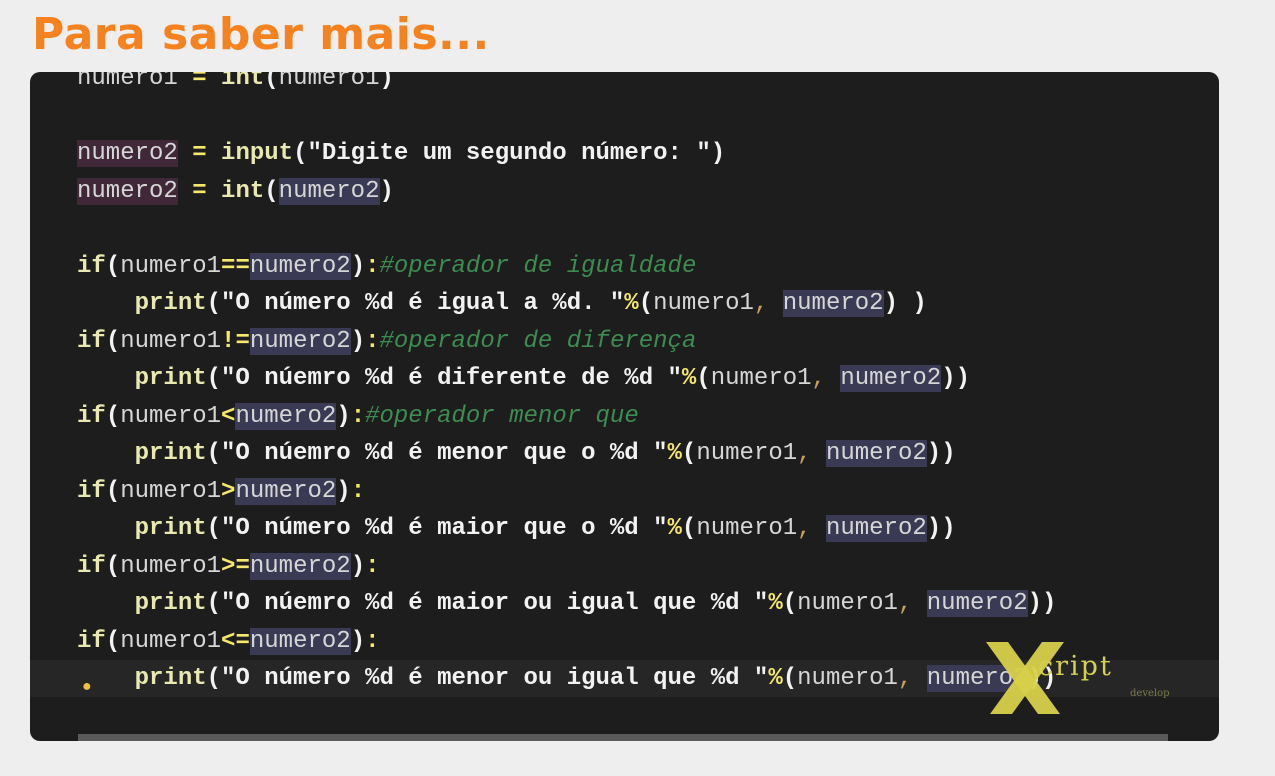  Describe the element at coordinates (444, 453) in the screenshot. I see `code-token: "O núemro %d é menor que o %d "` at that location.